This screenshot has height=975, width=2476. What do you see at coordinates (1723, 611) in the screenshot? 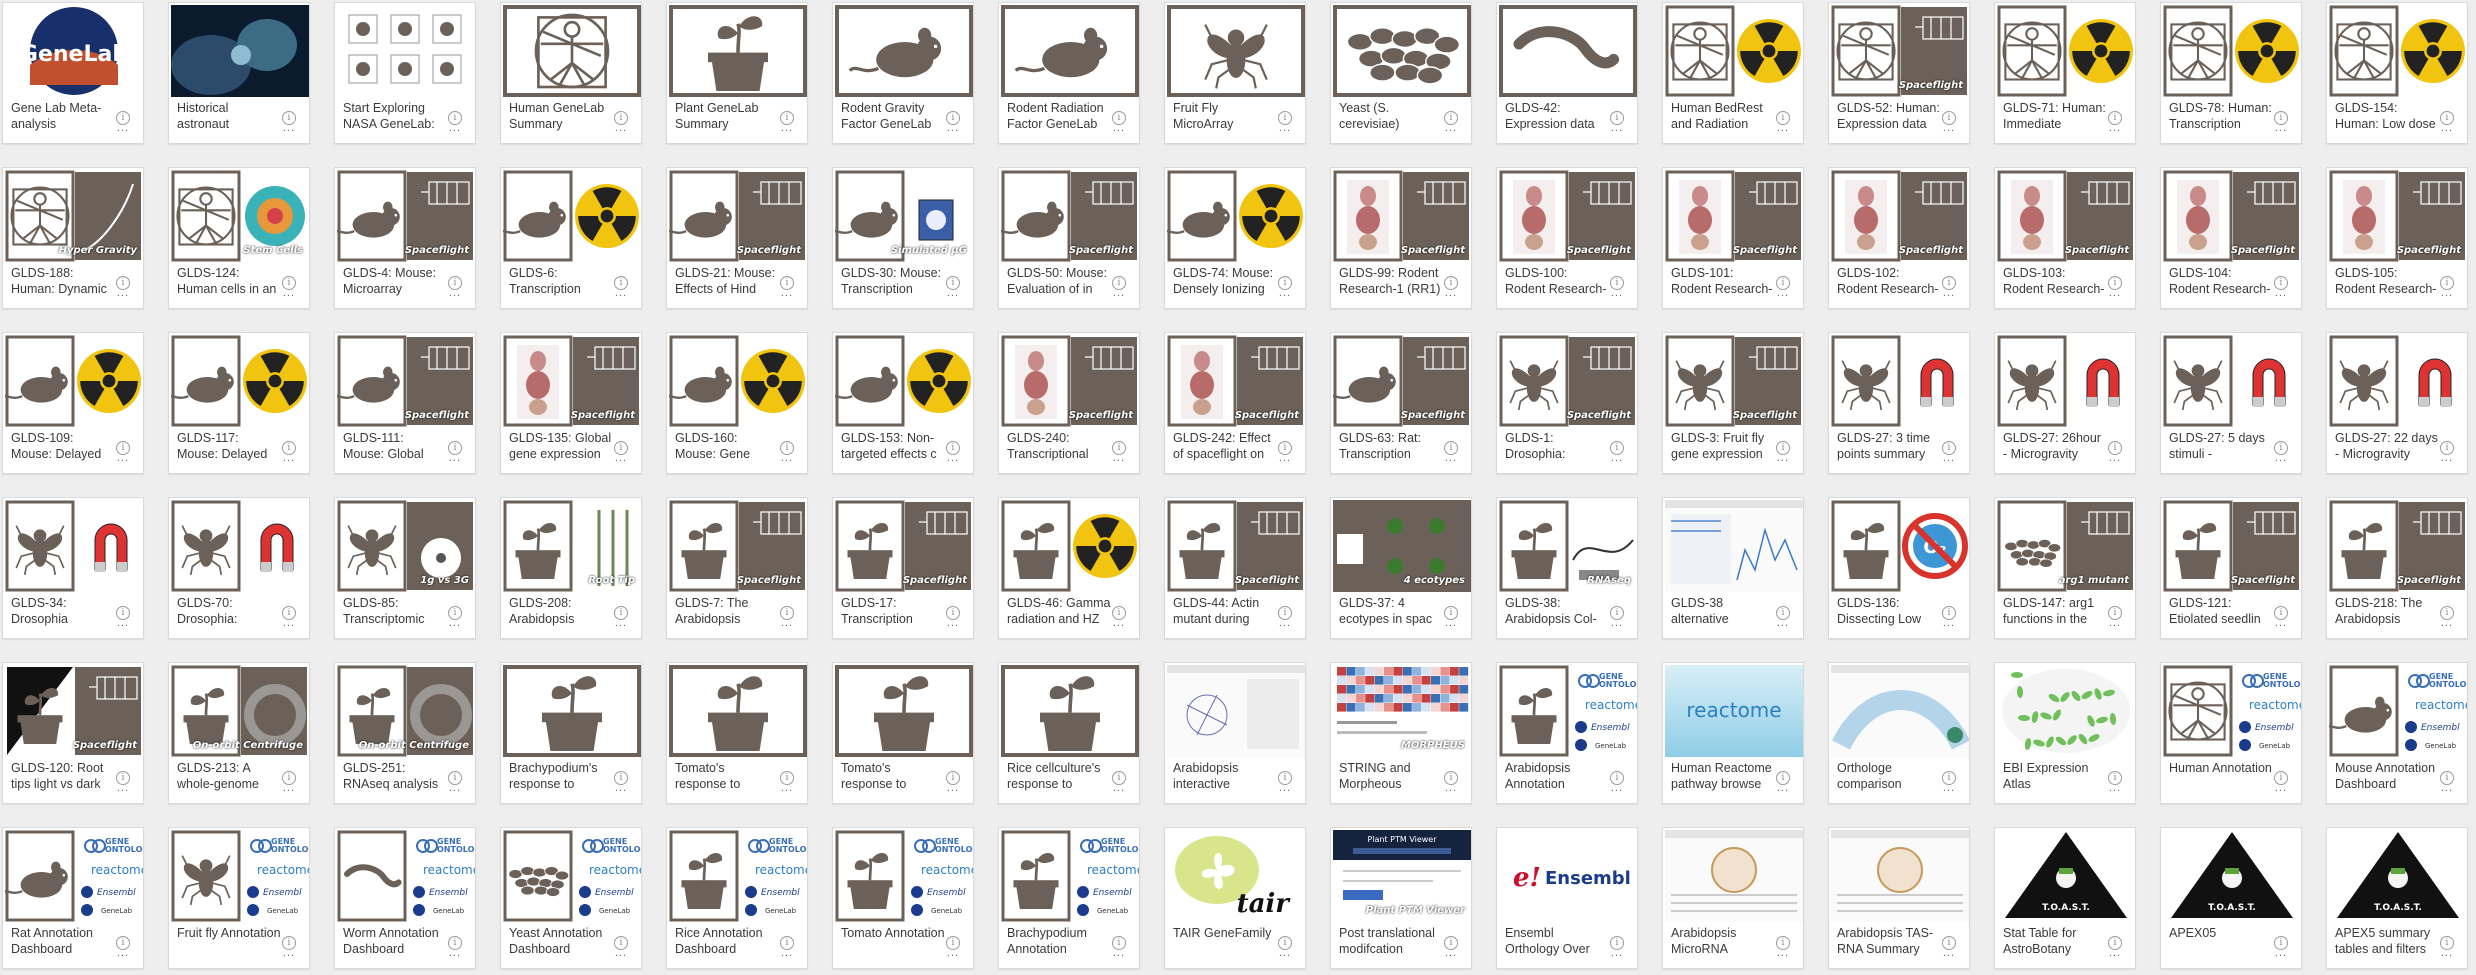
I see `dashboard-caption: GLDS-38 alternative` at bounding box center [1723, 611].